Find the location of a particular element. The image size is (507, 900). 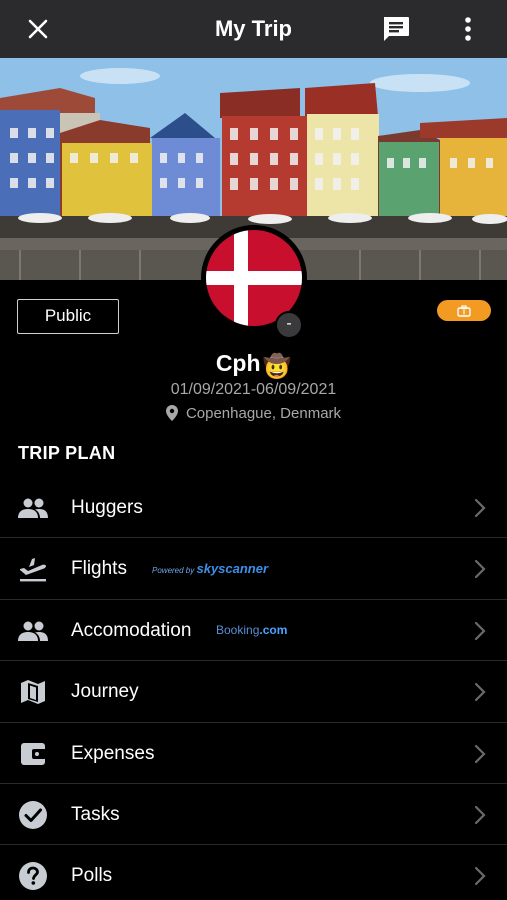

suitcase-badge is located at coordinates (464, 310).